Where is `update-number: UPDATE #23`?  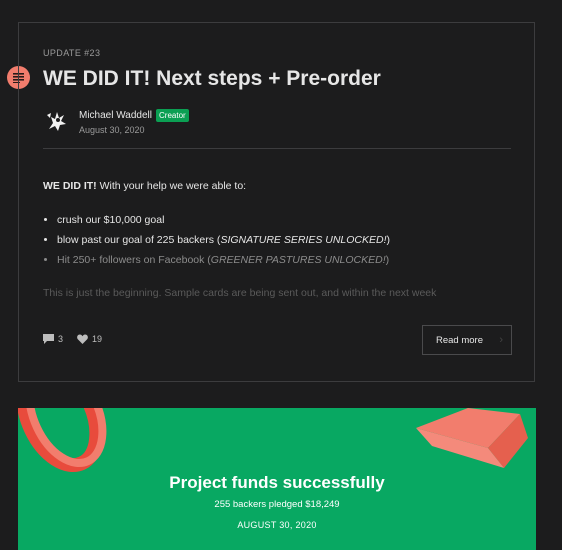 update-number: UPDATE #23 is located at coordinates (72, 53).